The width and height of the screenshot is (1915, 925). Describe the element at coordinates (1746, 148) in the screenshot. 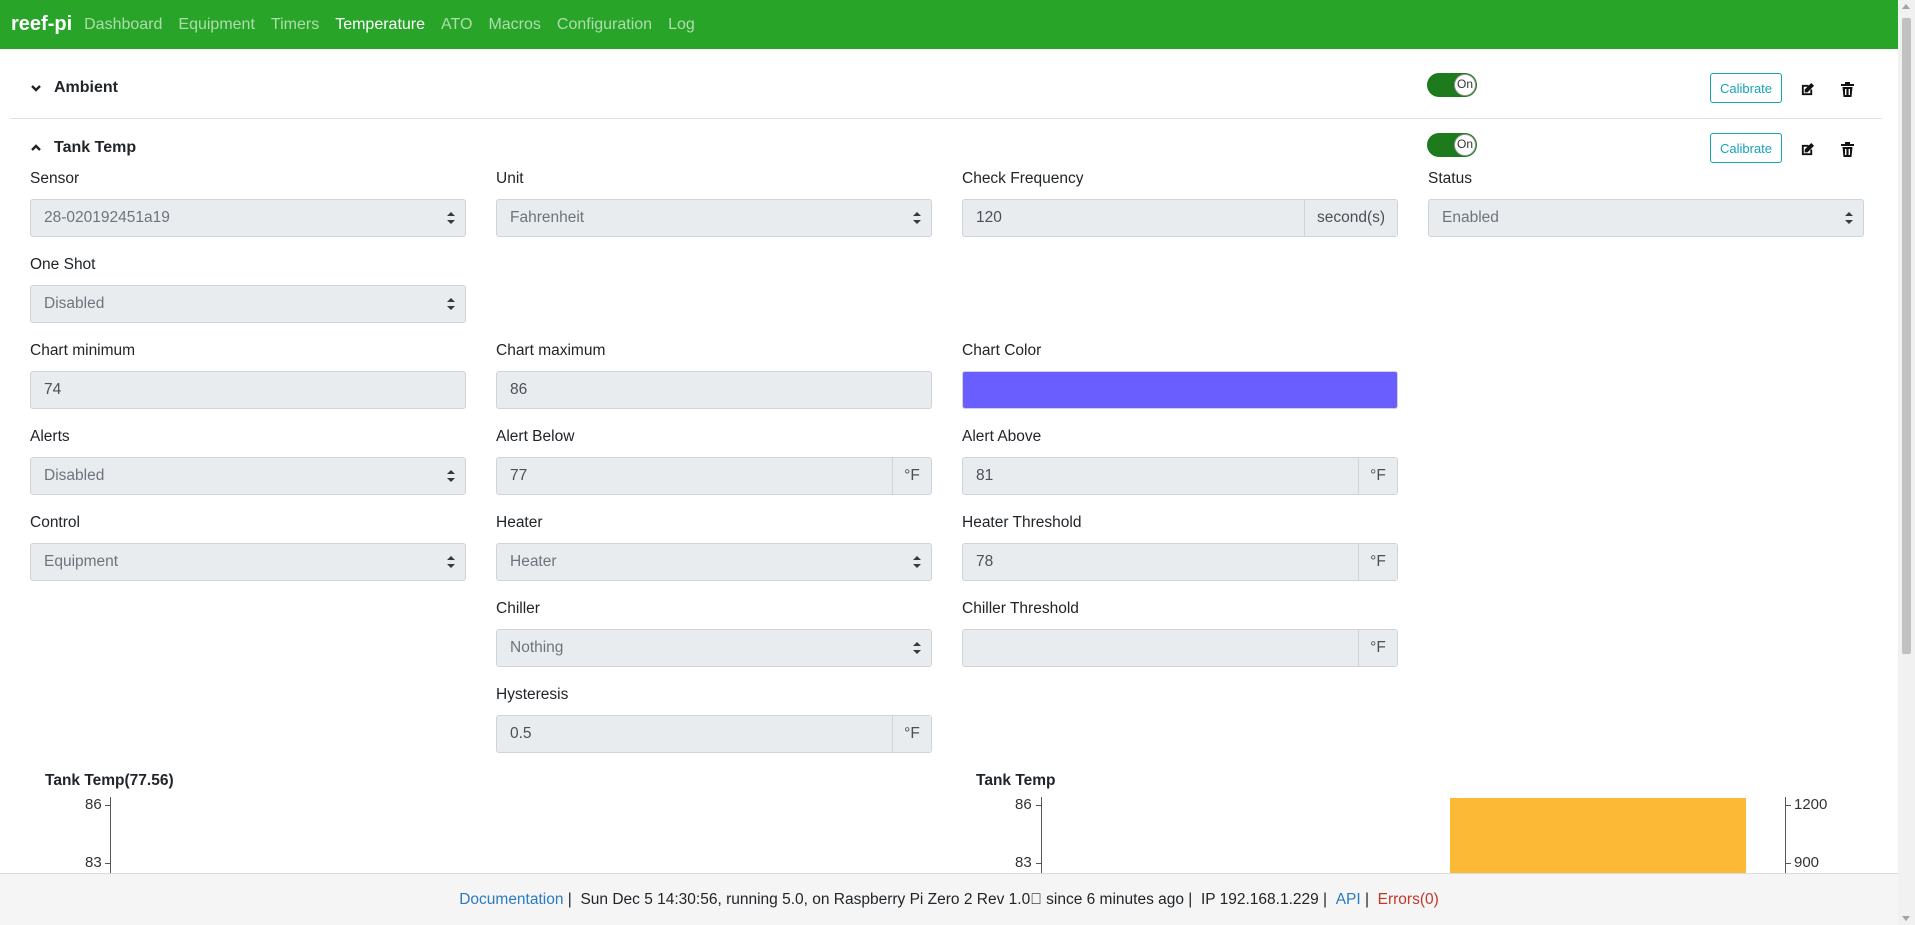

I see `tank-calibrate-button: Calibrate` at that location.